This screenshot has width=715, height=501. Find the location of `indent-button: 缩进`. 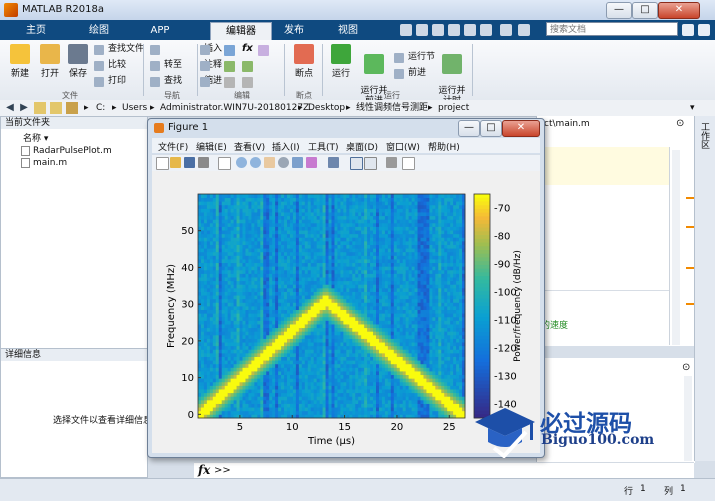

indent-button: 缩进 is located at coordinates (211, 81).